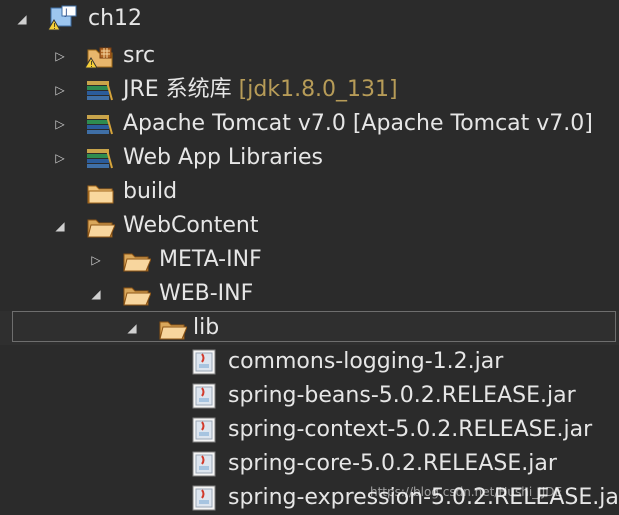 The width and height of the screenshot is (619, 515). Describe the element at coordinates (115, 18) in the screenshot. I see `project-label: ch12` at that location.